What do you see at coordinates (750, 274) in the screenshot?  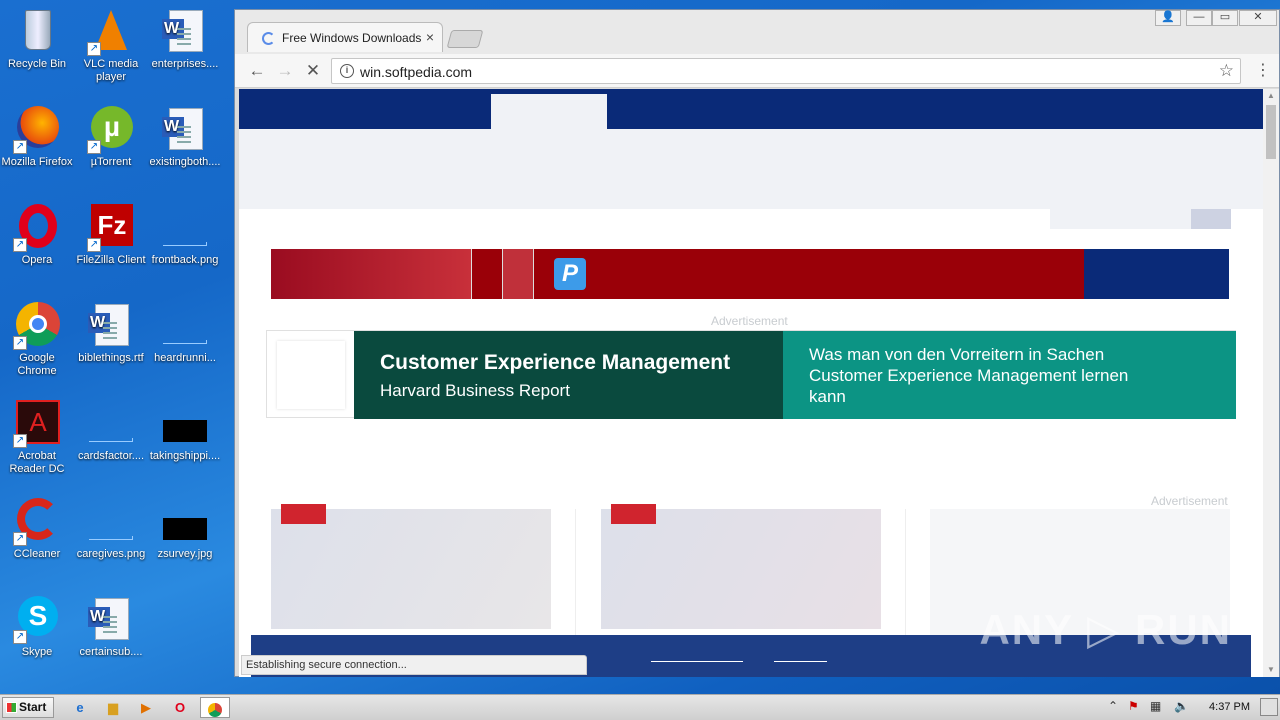 I see `promo-banner: P` at bounding box center [750, 274].